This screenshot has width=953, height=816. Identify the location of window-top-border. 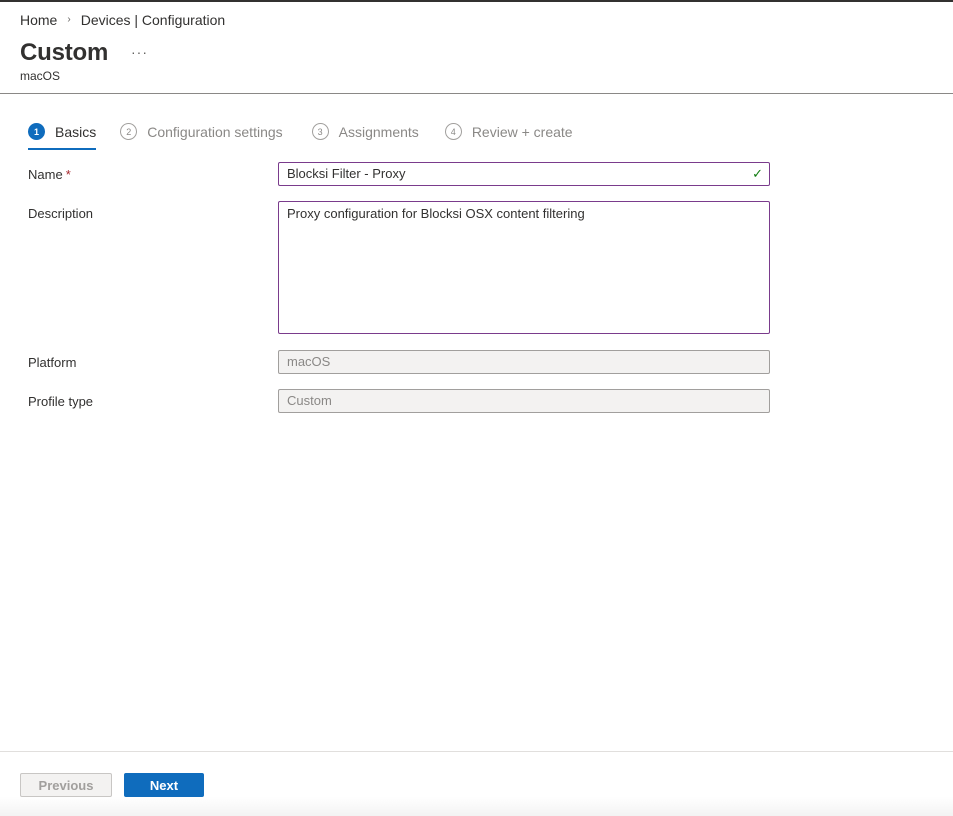
(476, 1).